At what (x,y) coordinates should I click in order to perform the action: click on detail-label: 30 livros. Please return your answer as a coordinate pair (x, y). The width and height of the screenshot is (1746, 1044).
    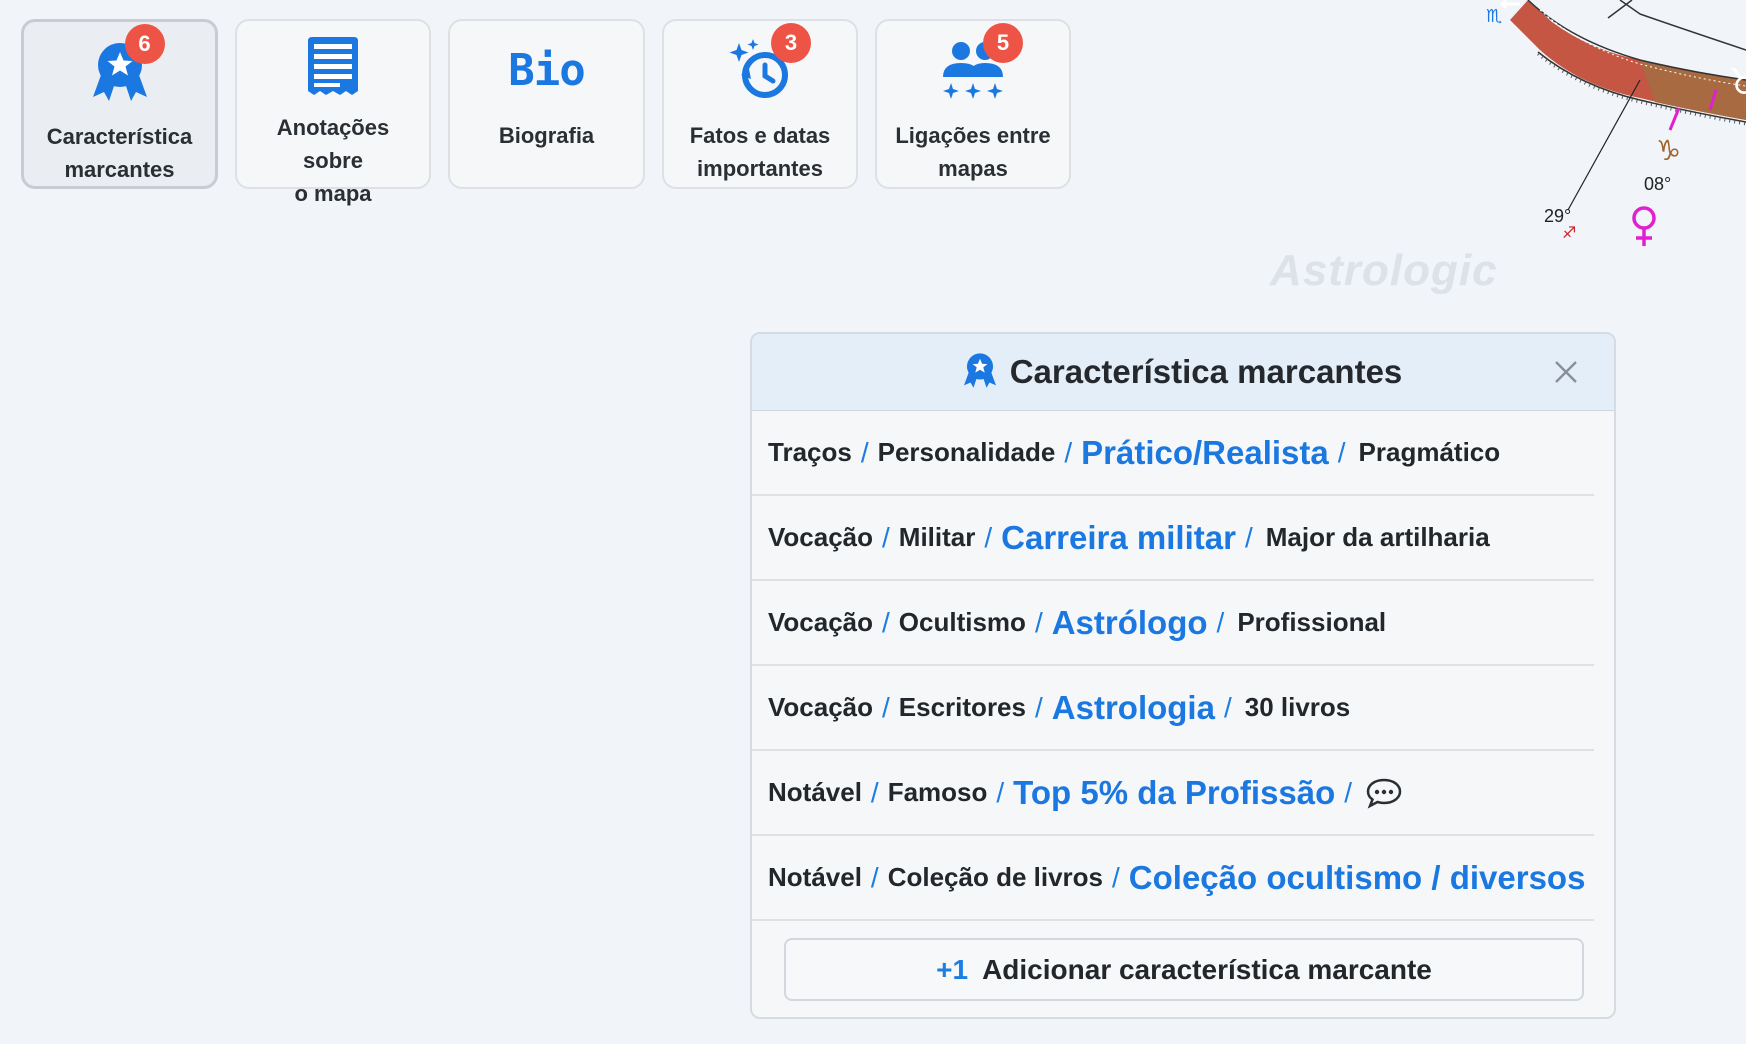
    Looking at the image, I should click on (1297, 707).